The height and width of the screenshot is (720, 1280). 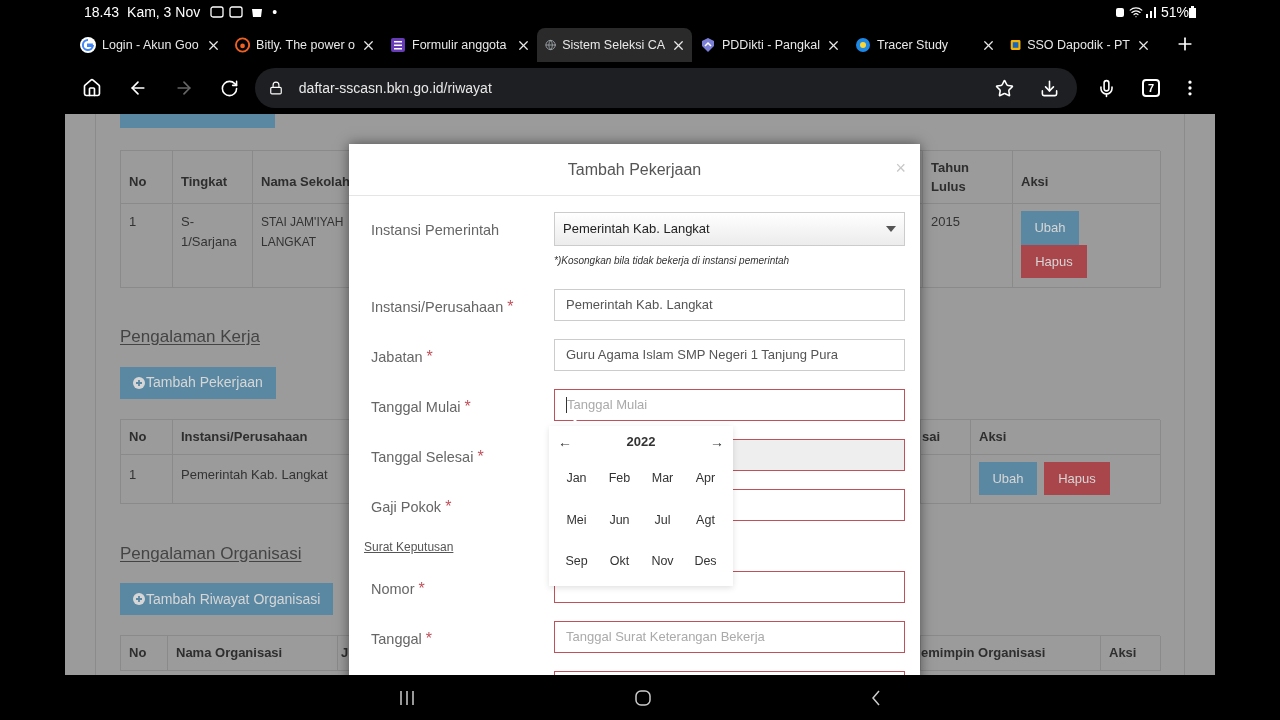 I want to click on section-heading: Pengalaman Kerja, so click(x=190, y=337).